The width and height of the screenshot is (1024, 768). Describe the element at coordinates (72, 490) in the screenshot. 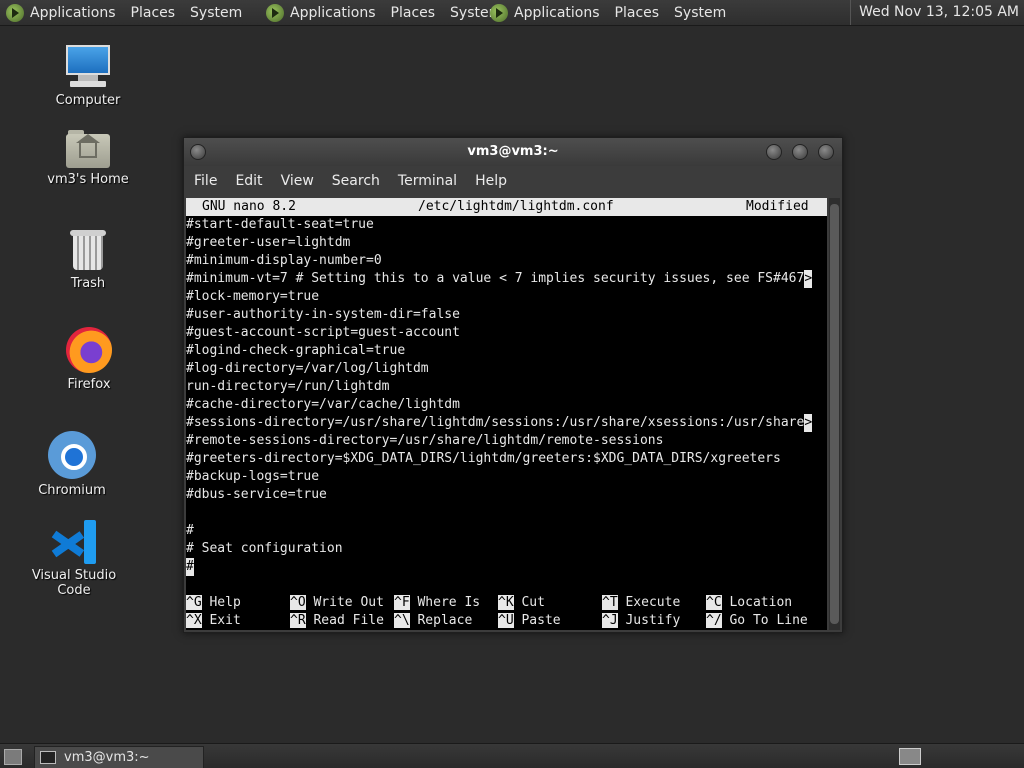

I see `desktop-icon-label: Chromium` at that location.